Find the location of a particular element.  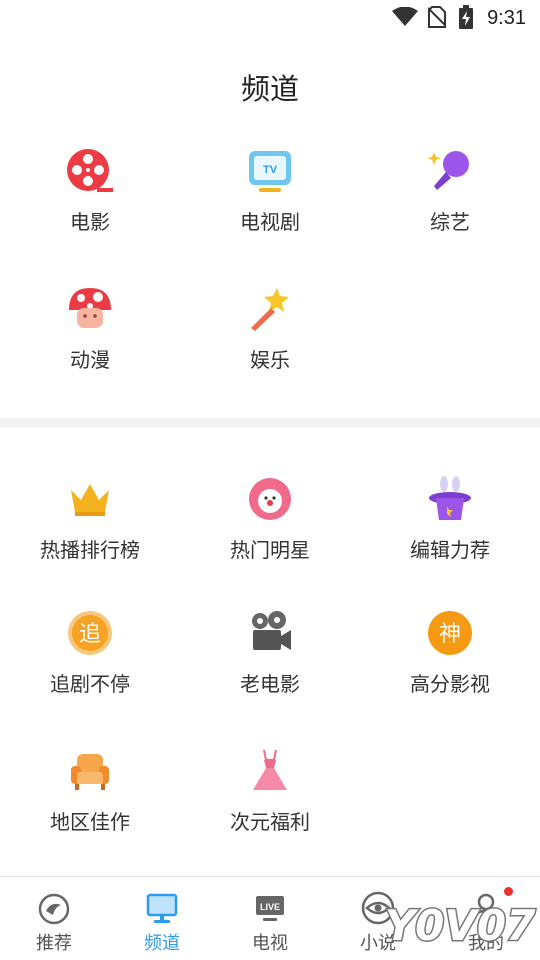

special-high-score: 神 高分影视 is located at coordinates (450, 670).